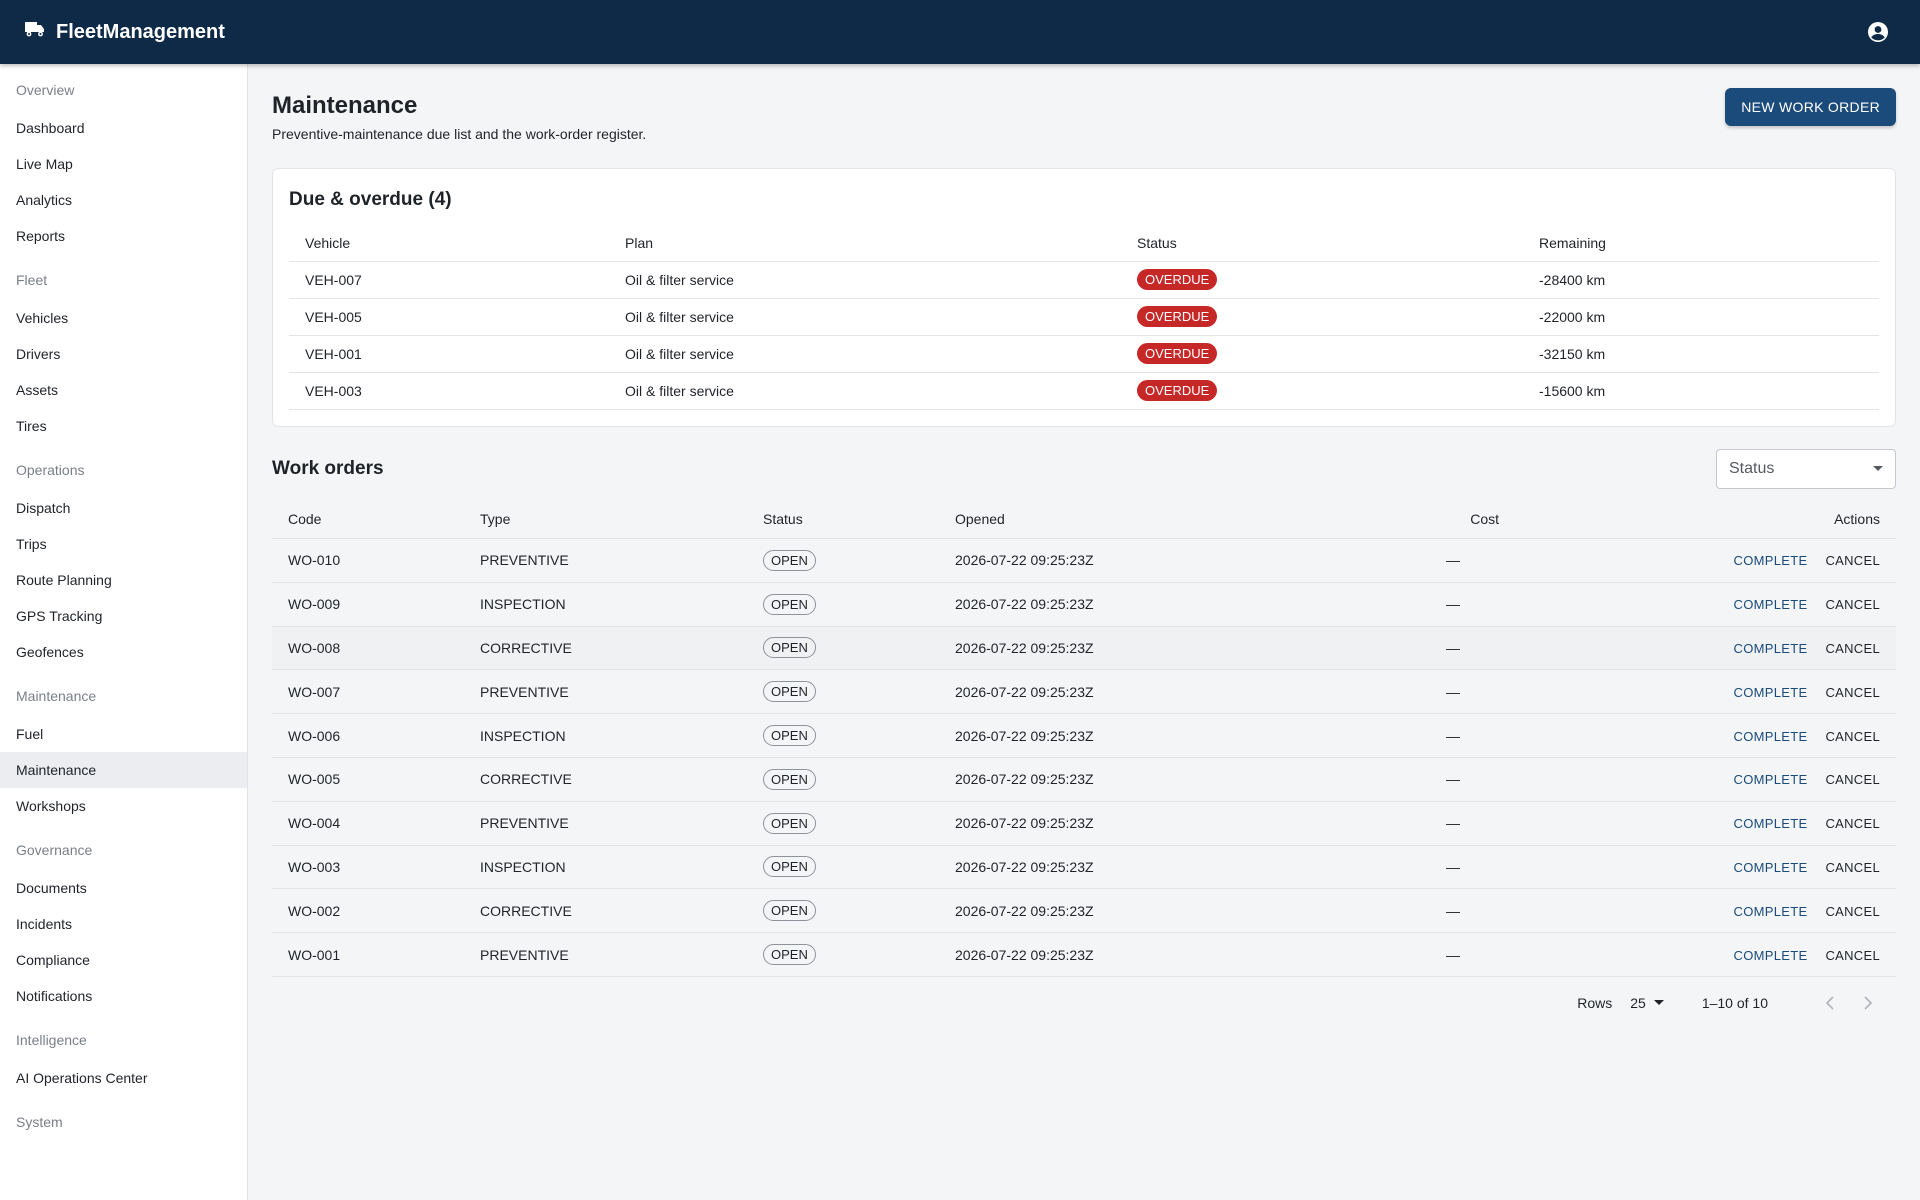 The width and height of the screenshot is (1920, 1200). What do you see at coordinates (368, 867) in the screenshot?
I see `code-cell: WO-003` at bounding box center [368, 867].